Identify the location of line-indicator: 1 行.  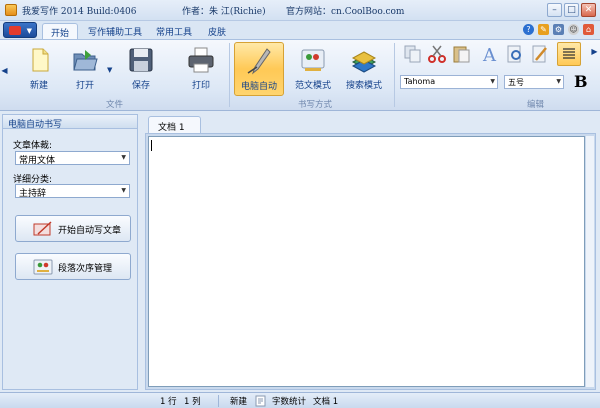
(168, 402).